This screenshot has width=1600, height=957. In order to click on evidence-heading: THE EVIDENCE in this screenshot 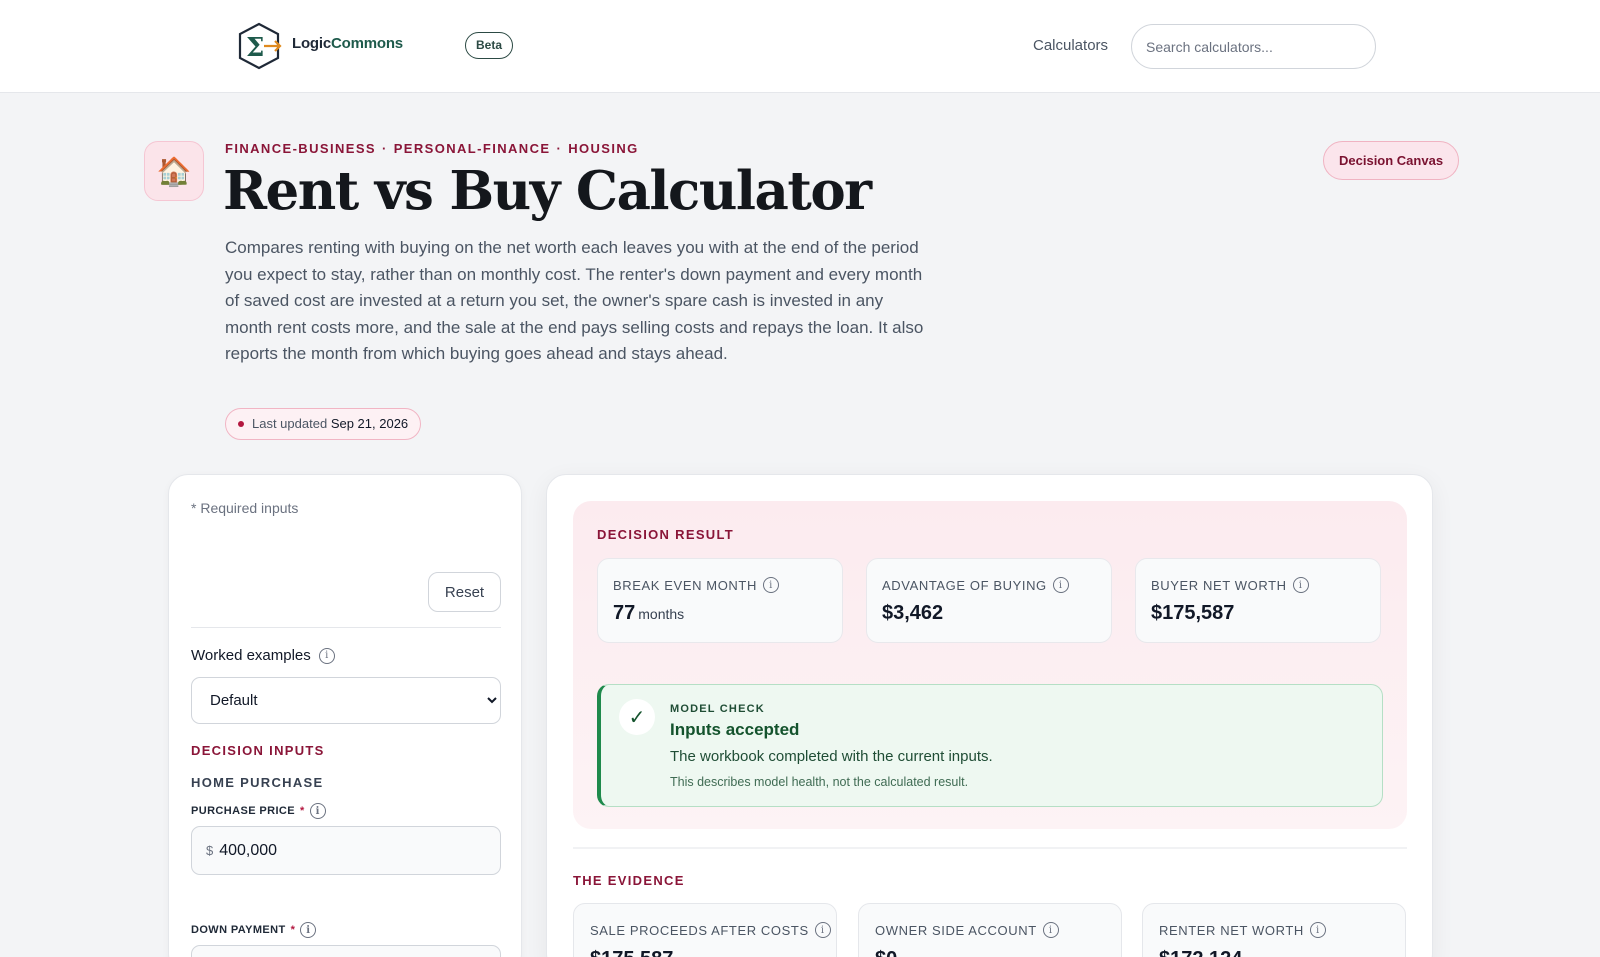, I will do `click(629, 880)`.